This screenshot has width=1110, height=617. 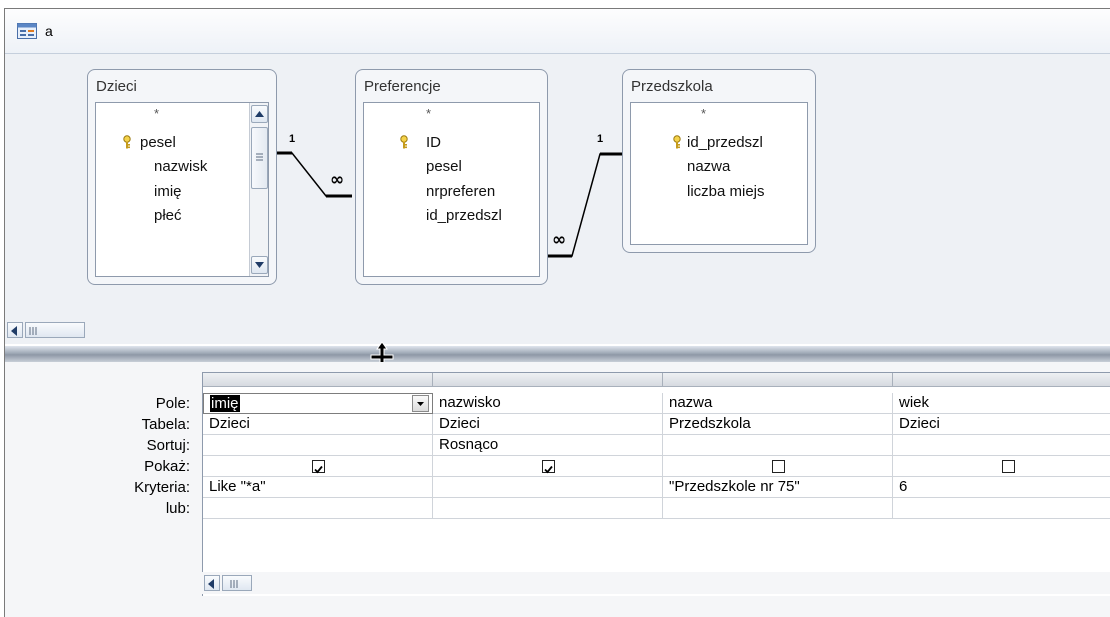 What do you see at coordinates (116, 86) in the screenshot?
I see `table-title: Dzieci` at bounding box center [116, 86].